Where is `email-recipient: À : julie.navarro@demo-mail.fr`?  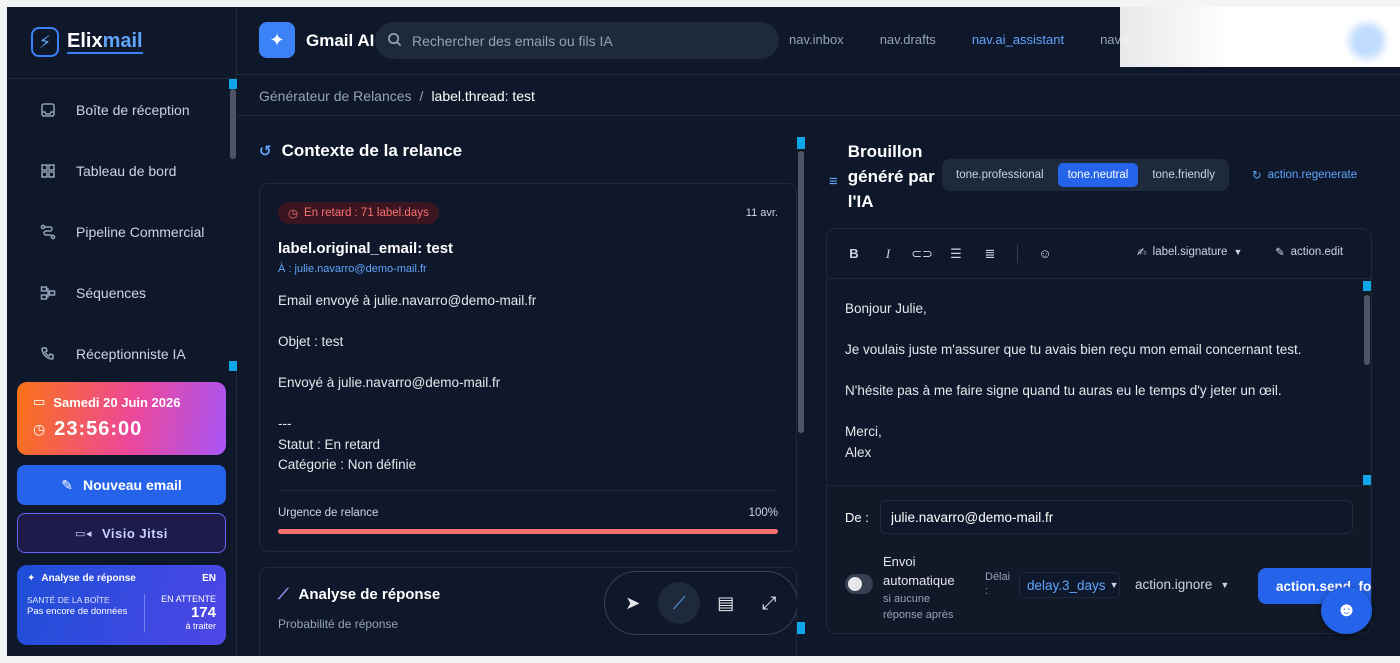
email-recipient: À : julie.navarro@demo-mail.fr is located at coordinates (528, 269).